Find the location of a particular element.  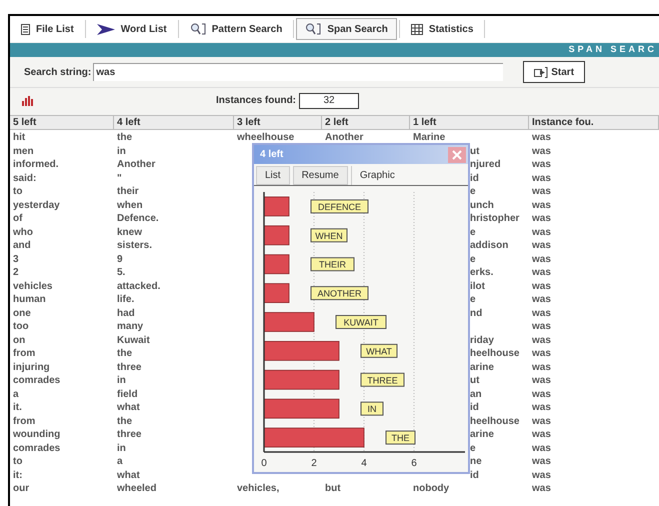

table-cell: of is located at coordinates (17, 218).